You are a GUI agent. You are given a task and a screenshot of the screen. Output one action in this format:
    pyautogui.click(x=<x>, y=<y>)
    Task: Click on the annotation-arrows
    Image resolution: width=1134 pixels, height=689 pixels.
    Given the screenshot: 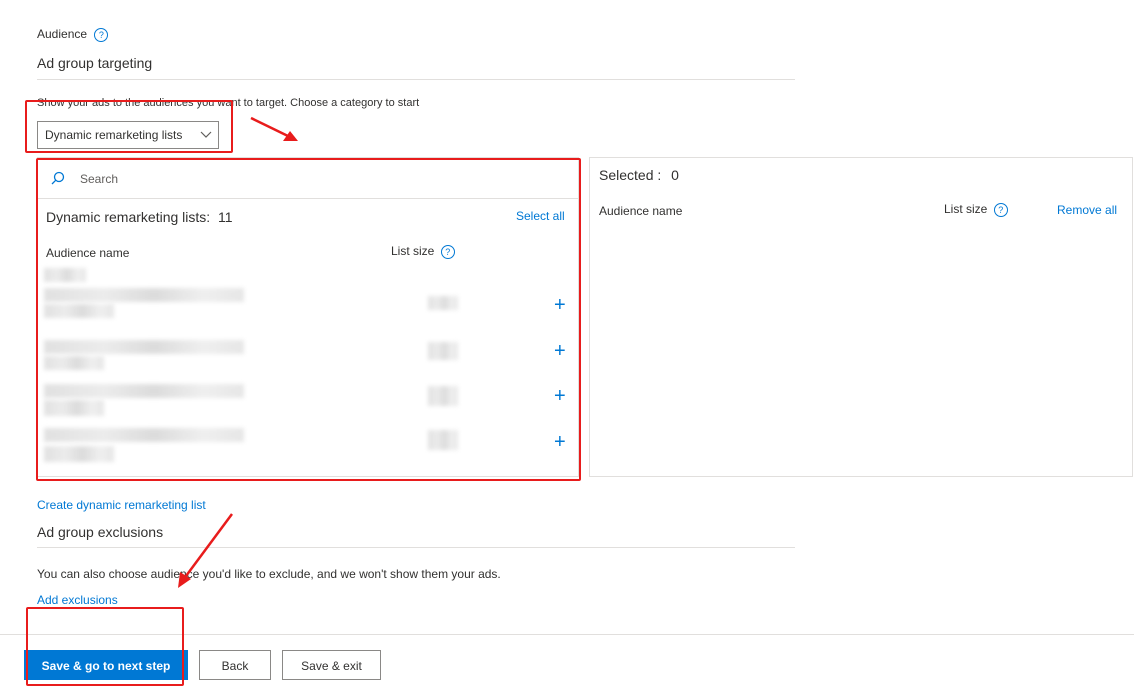 What is the action you would take?
    pyautogui.click(x=238, y=352)
    